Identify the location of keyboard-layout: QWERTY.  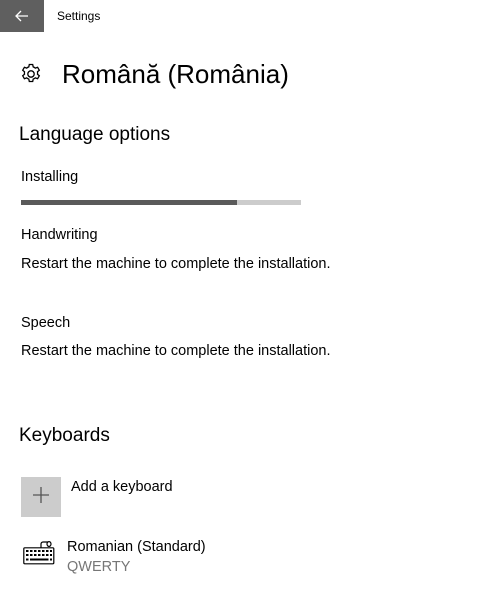
(99, 567).